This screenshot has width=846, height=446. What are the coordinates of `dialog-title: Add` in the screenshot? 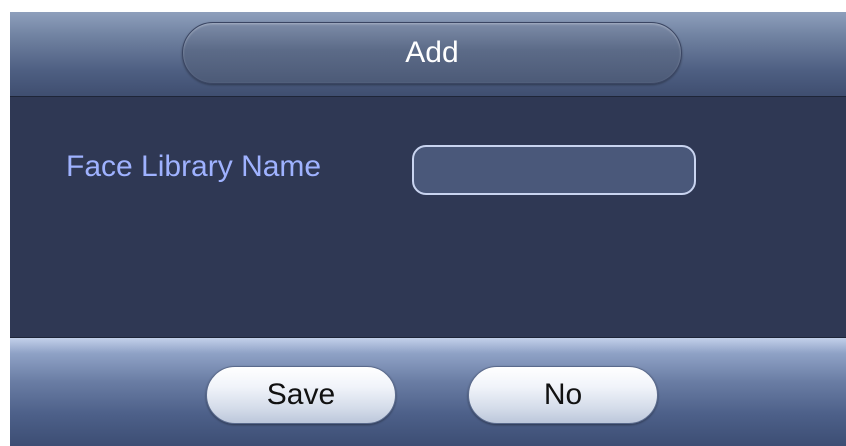 It's located at (432, 52).